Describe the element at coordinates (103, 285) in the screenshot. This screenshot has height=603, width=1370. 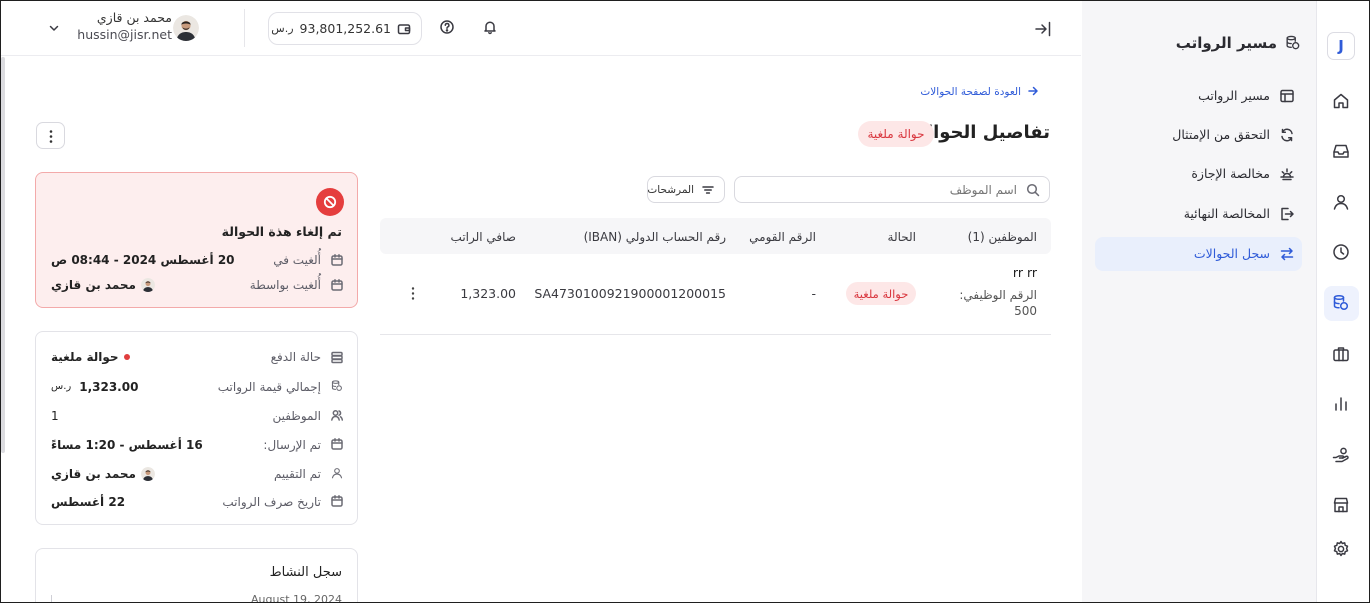
I see `cancelled-by-user: محمد بن قازي` at that location.